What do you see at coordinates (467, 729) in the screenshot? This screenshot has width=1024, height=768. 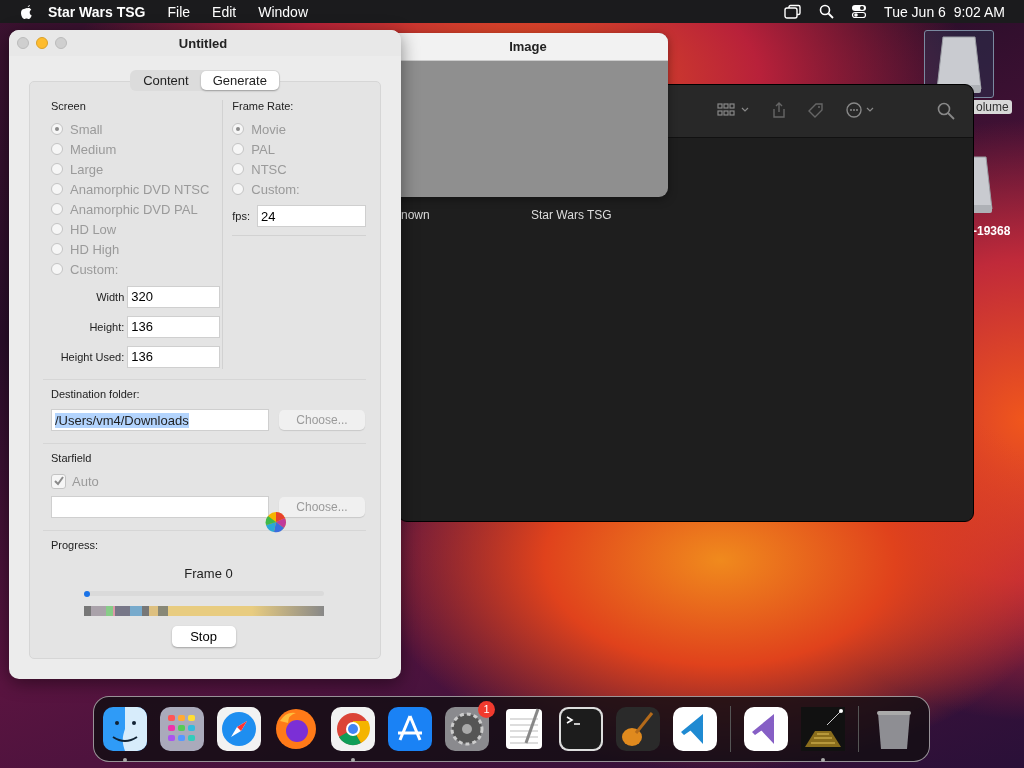 I see `gear-icon` at bounding box center [467, 729].